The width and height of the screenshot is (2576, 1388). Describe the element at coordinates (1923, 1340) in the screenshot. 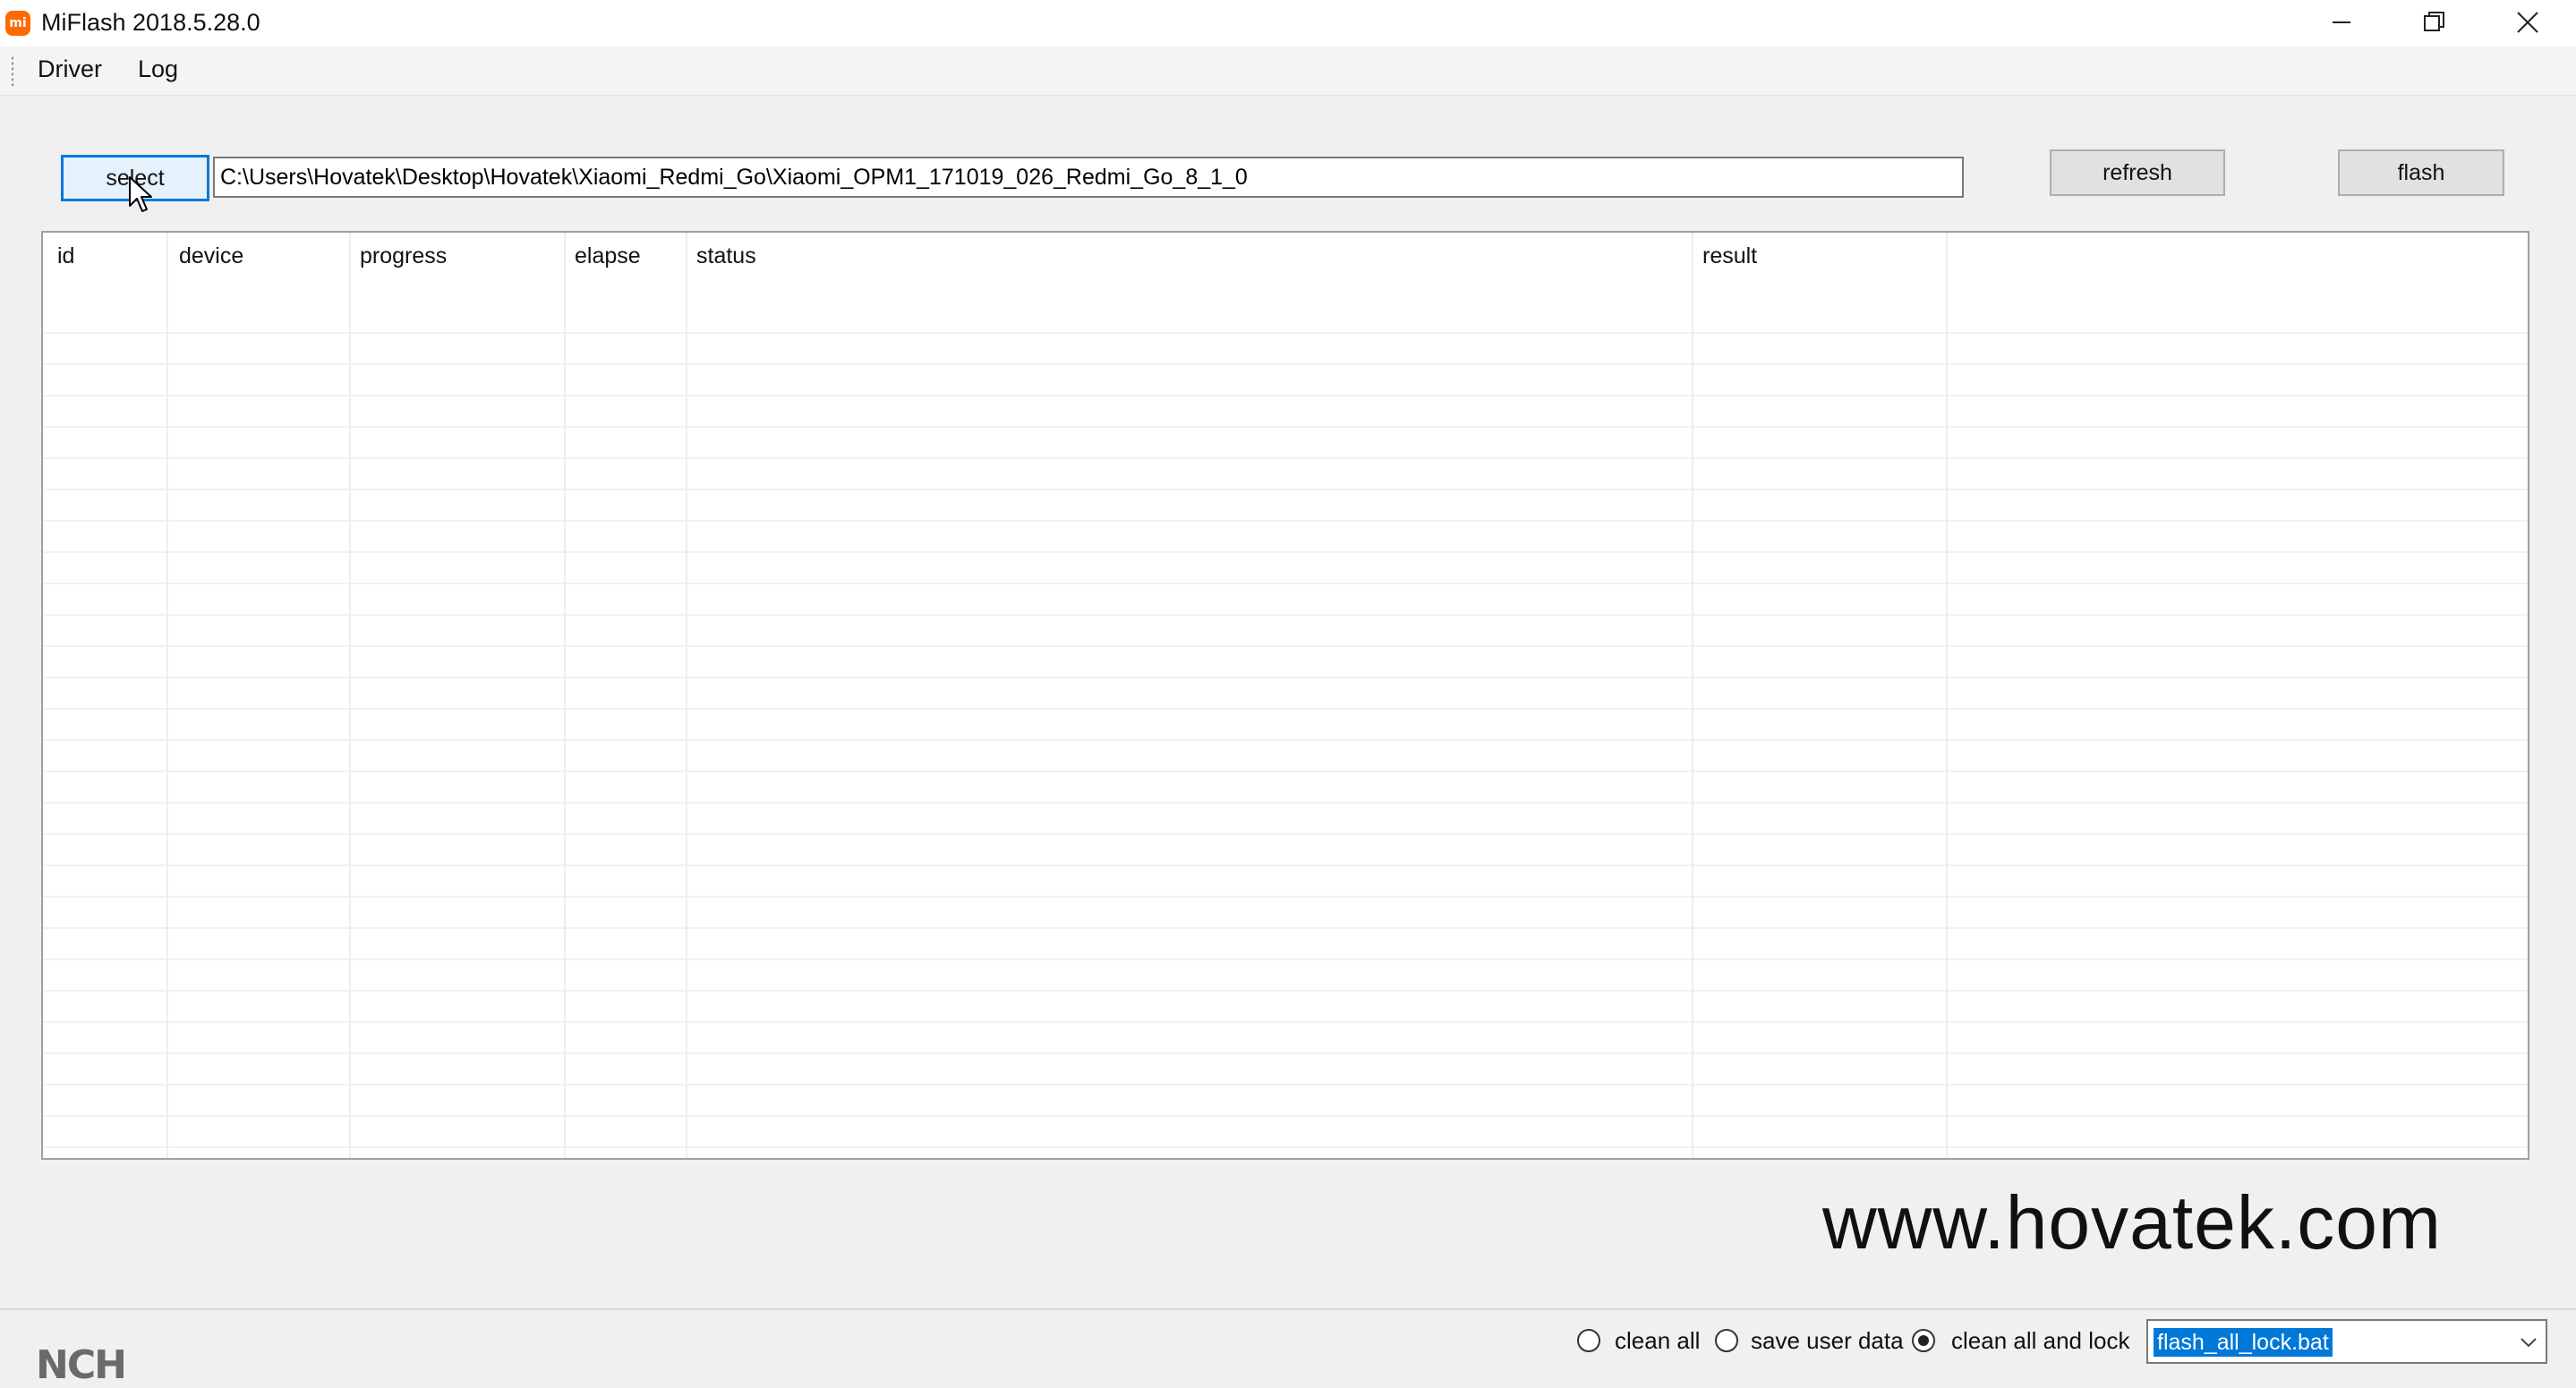

I see `clean-all-and-lock-radio` at that location.